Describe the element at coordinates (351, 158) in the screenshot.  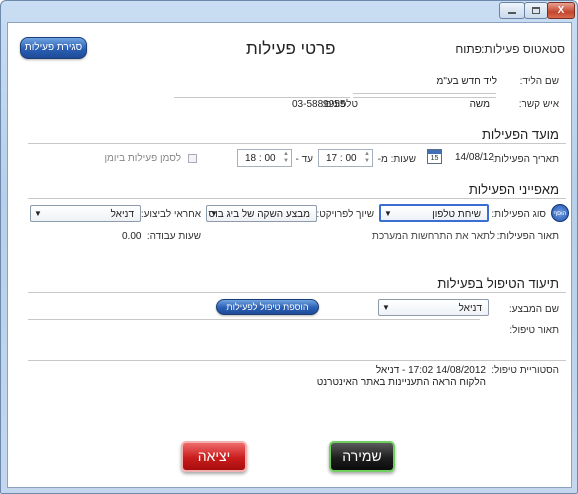
I see `from-minute: 00` at that location.